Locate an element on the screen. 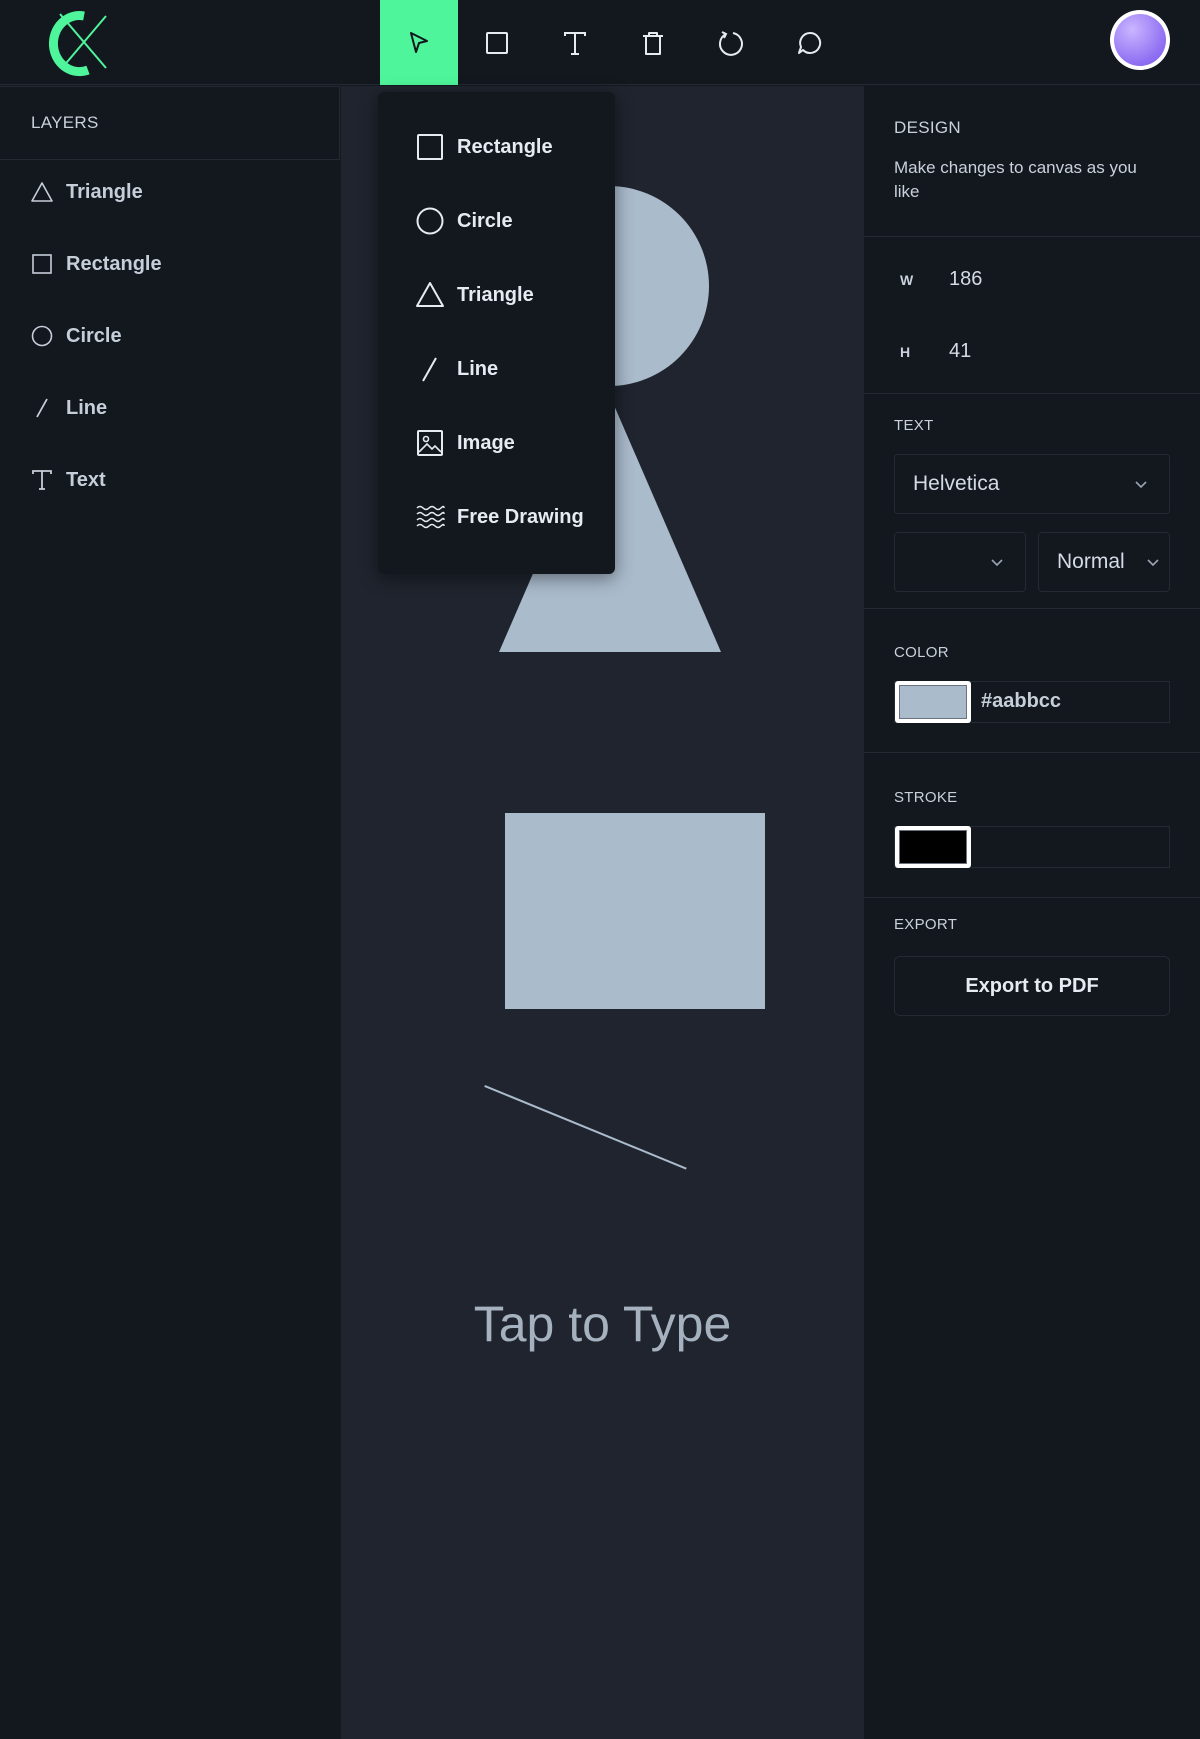 The height and width of the screenshot is (1739, 1200). comment-icon is located at coordinates (810, 42).